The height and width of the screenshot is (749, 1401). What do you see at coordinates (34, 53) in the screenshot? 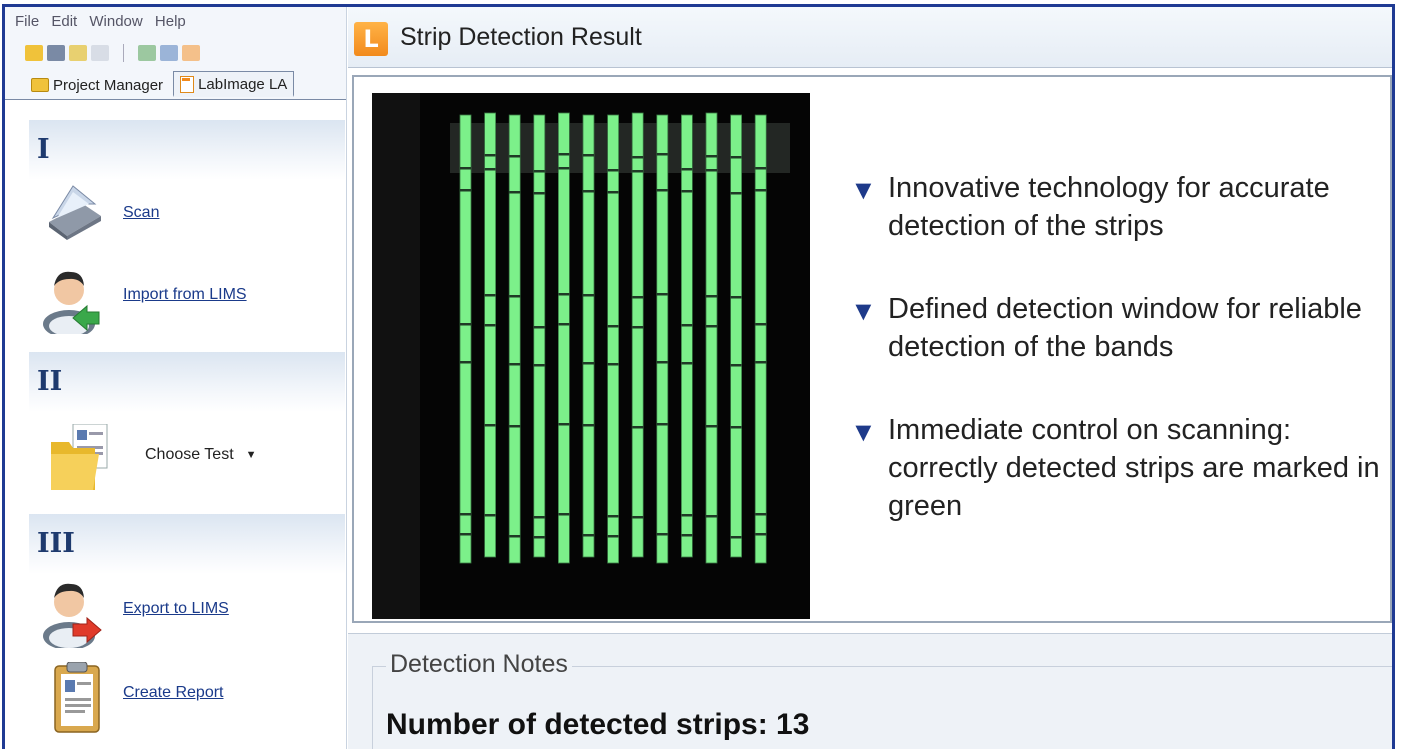
I see `open-folder-icon` at bounding box center [34, 53].